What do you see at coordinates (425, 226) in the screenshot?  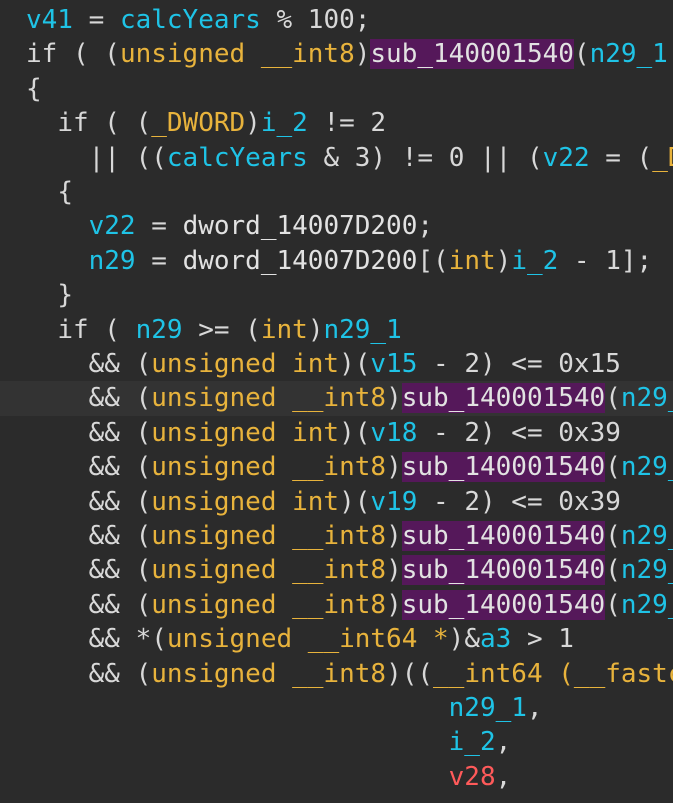 I see `operator-token: ;` at bounding box center [425, 226].